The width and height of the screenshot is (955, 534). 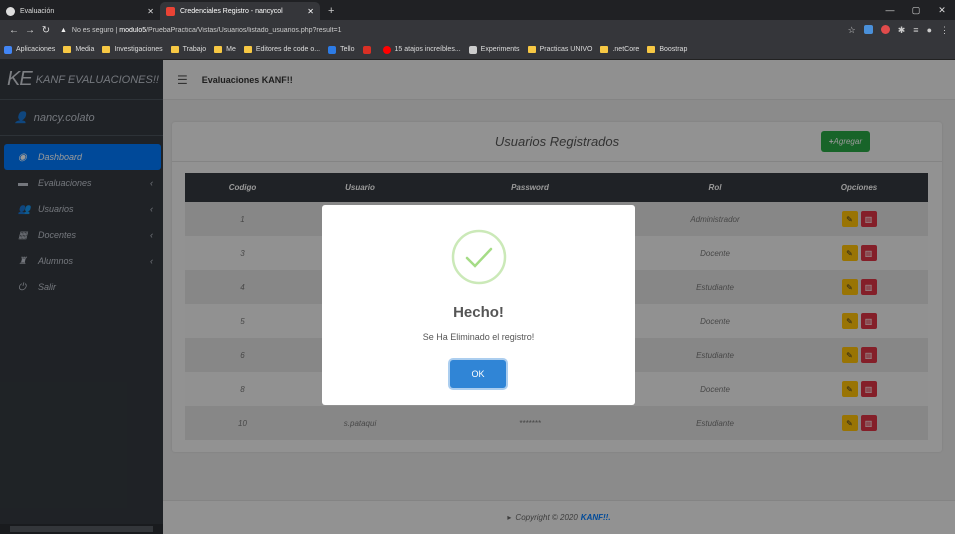 What do you see at coordinates (331, 11) in the screenshot?
I see `new-tab-button: +` at bounding box center [331, 11].